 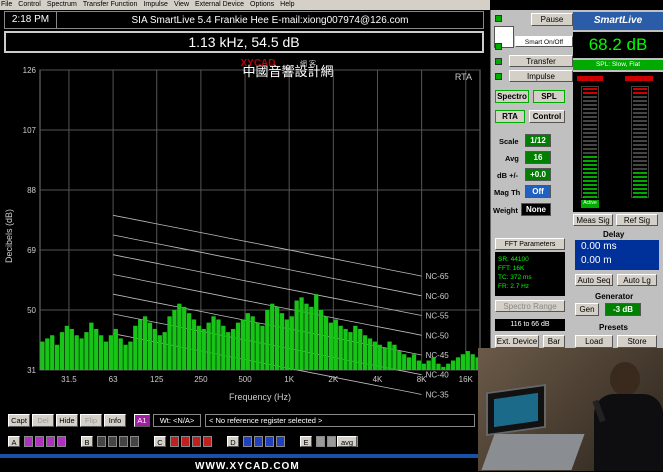 What do you see at coordinates (536, 209) in the screenshot?
I see `weight-value: None` at bounding box center [536, 209].